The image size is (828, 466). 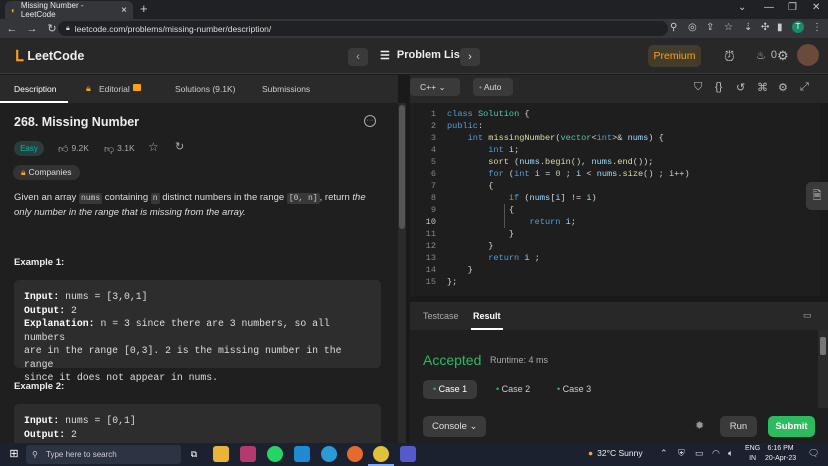 I want to click on like-button: 👍︎ 9.2K, so click(x=73, y=149).